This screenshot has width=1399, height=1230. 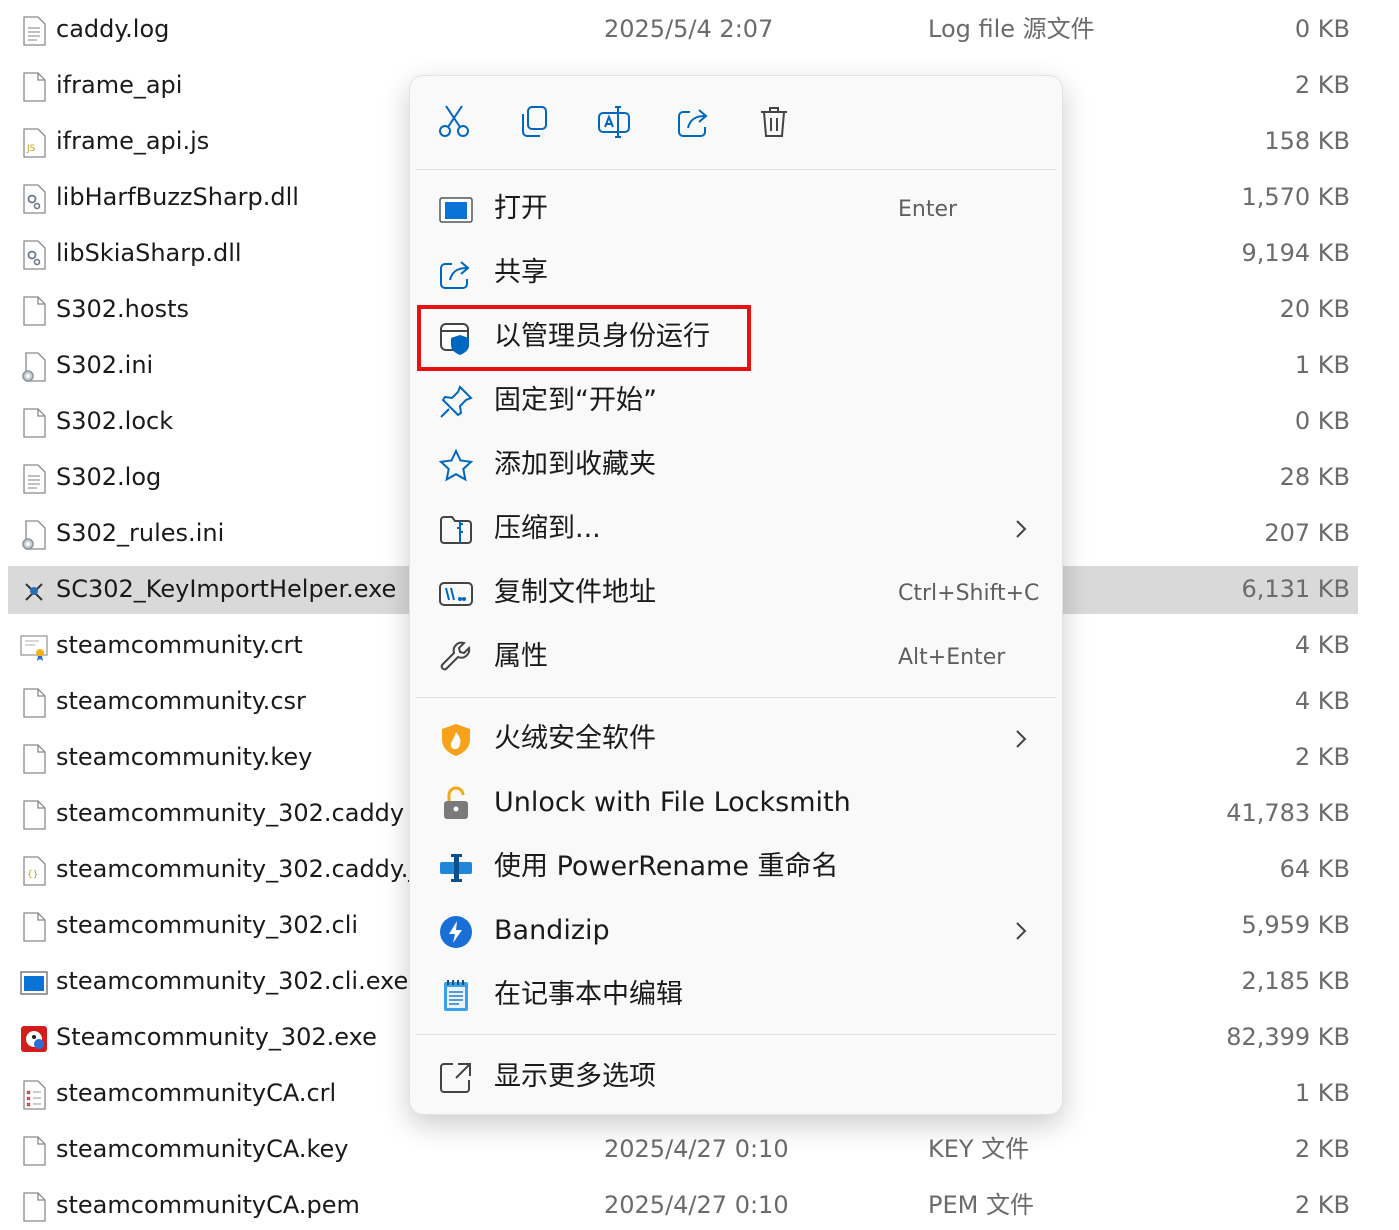 I want to click on menu-item-label: 在记事本中编辑, so click(x=588, y=994).